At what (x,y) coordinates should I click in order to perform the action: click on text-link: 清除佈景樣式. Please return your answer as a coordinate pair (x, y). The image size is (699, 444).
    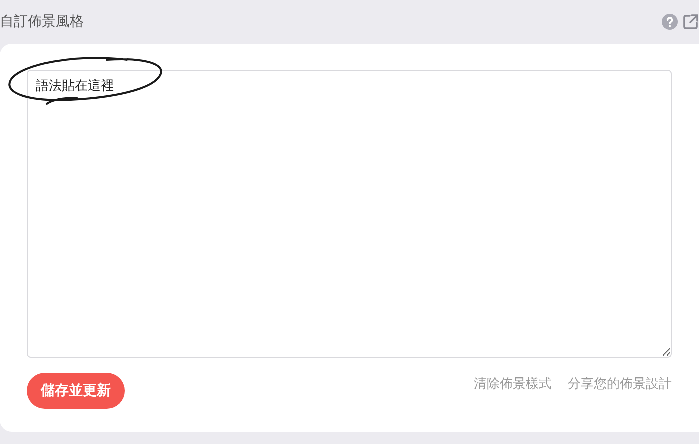
    Looking at the image, I should click on (513, 384).